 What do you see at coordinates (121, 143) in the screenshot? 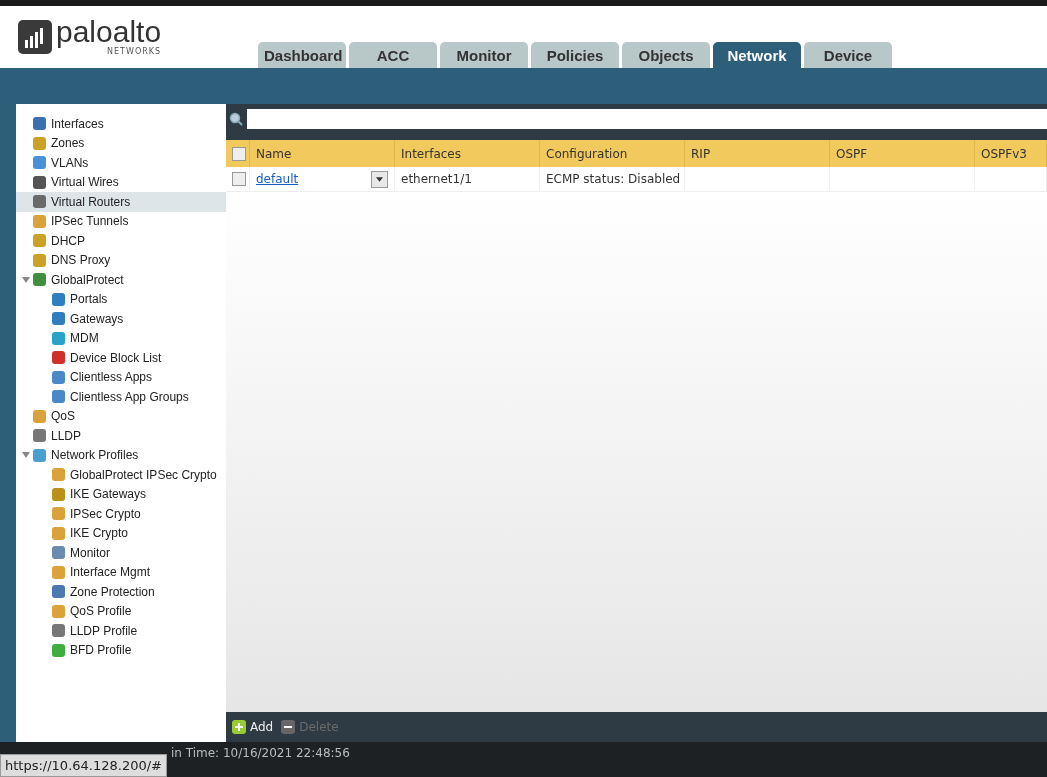
I see `sidebar-item: Zones` at bounding box center [121, 143].